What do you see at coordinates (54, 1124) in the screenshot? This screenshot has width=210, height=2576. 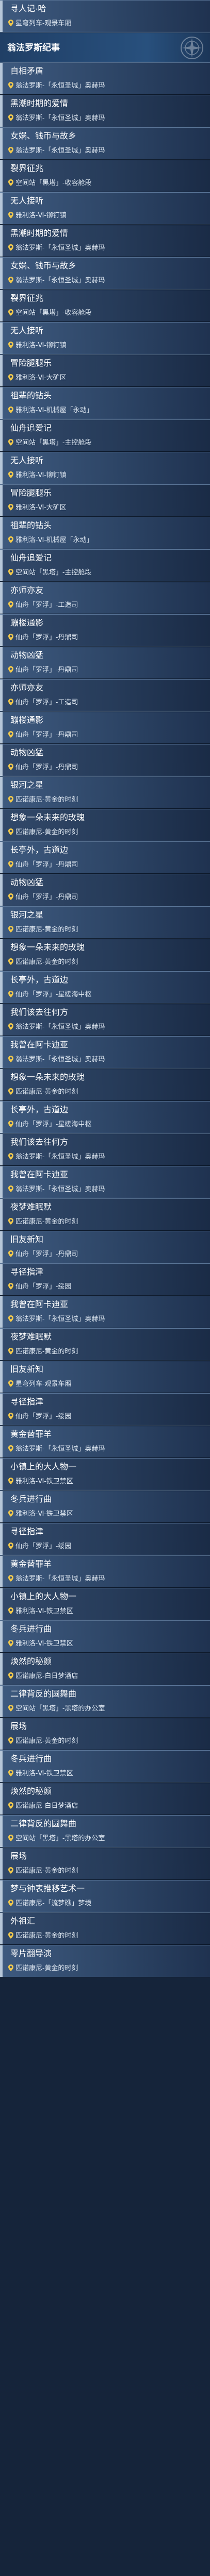 I see `mission-location-label: 仙舟「罗浮」-星槎海中枢` at bounding box center [54, 1124].